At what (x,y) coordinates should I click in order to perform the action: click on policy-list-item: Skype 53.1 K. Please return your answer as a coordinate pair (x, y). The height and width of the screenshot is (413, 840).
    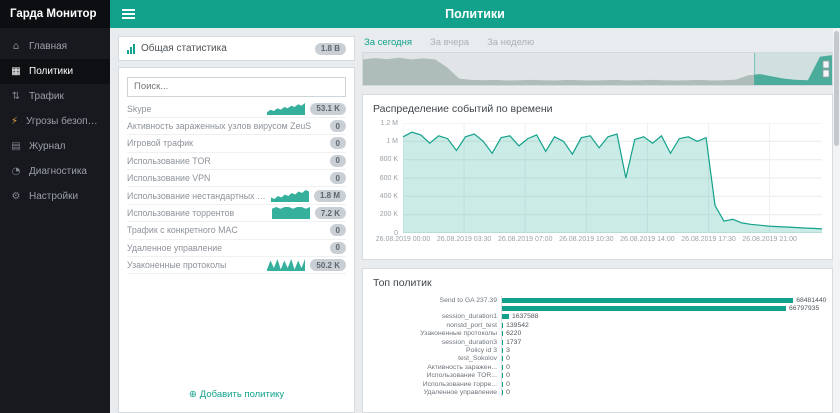
    Looking at the image, I should click on (236, 109).